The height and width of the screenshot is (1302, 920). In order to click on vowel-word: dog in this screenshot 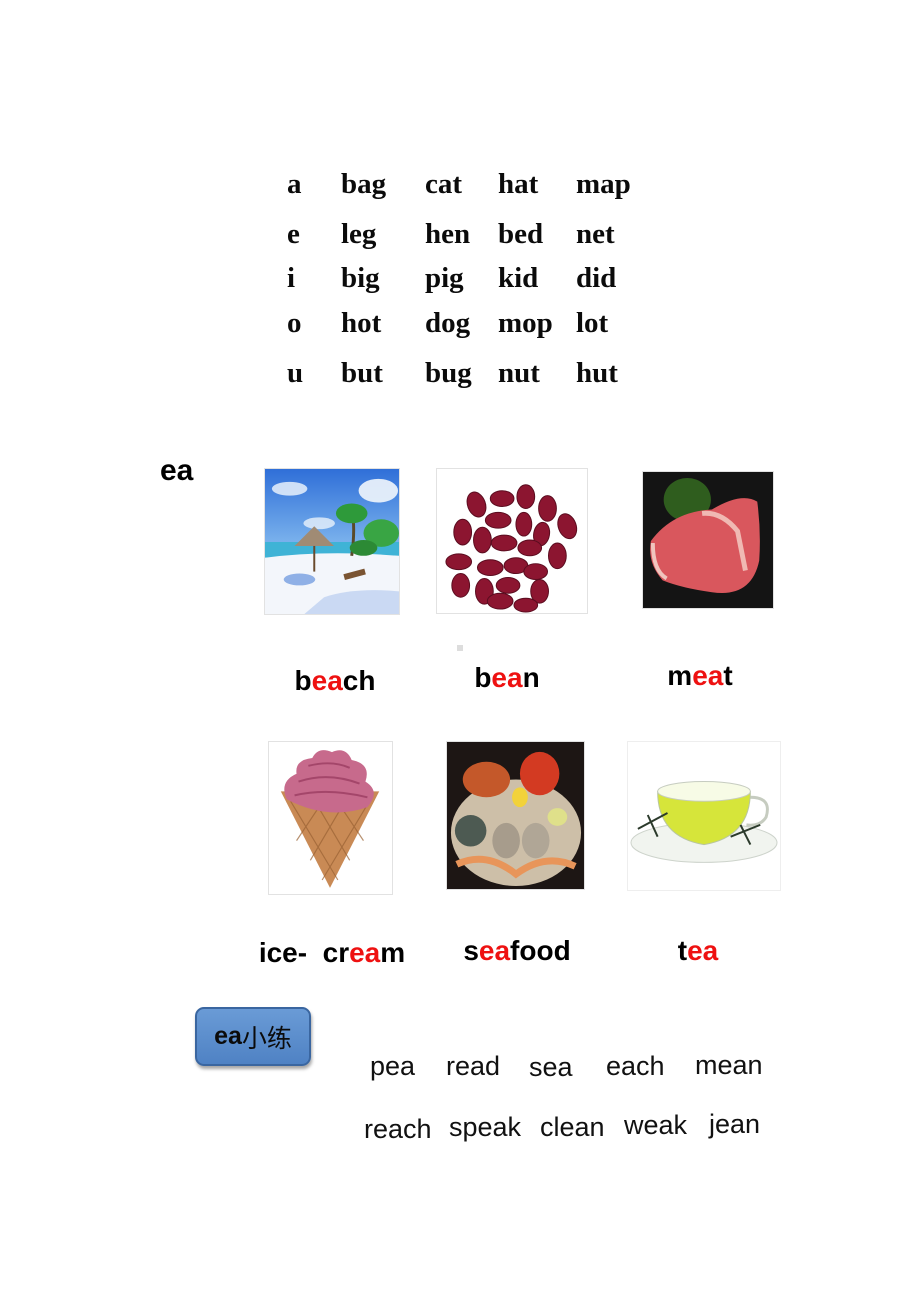, I will do `click(448, 323)`.